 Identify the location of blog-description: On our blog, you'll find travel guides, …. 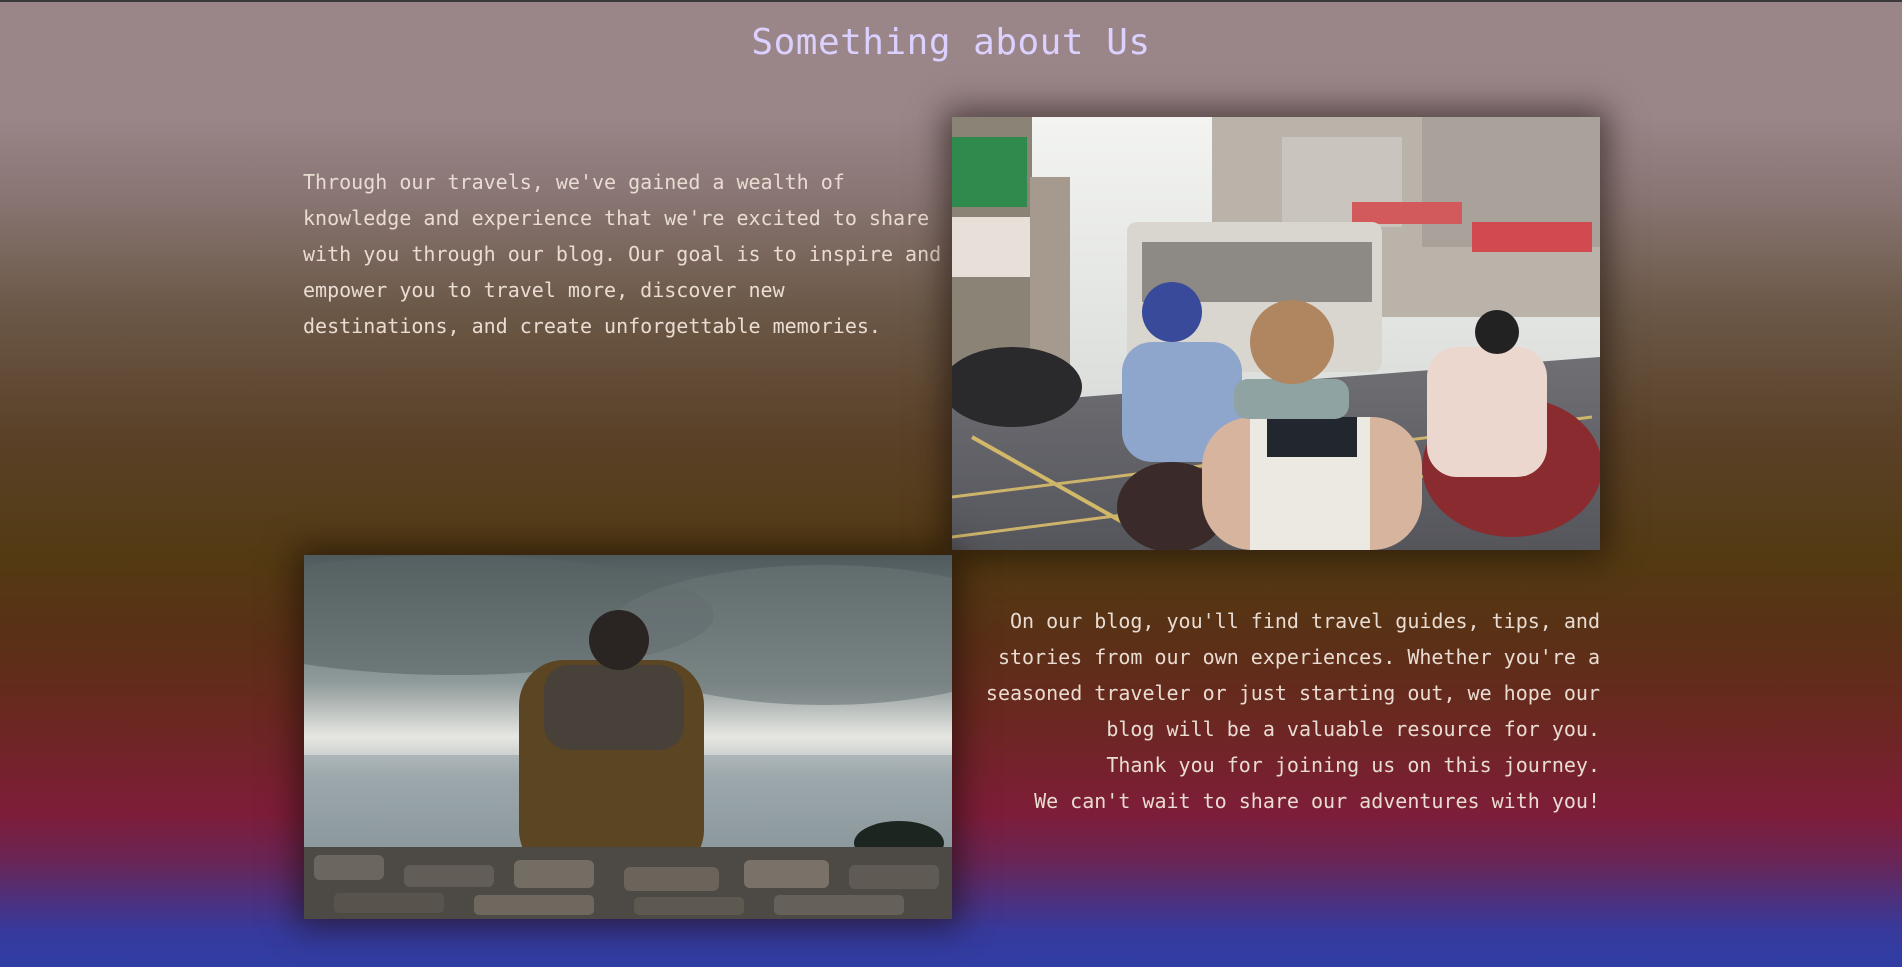
(1292, 675).